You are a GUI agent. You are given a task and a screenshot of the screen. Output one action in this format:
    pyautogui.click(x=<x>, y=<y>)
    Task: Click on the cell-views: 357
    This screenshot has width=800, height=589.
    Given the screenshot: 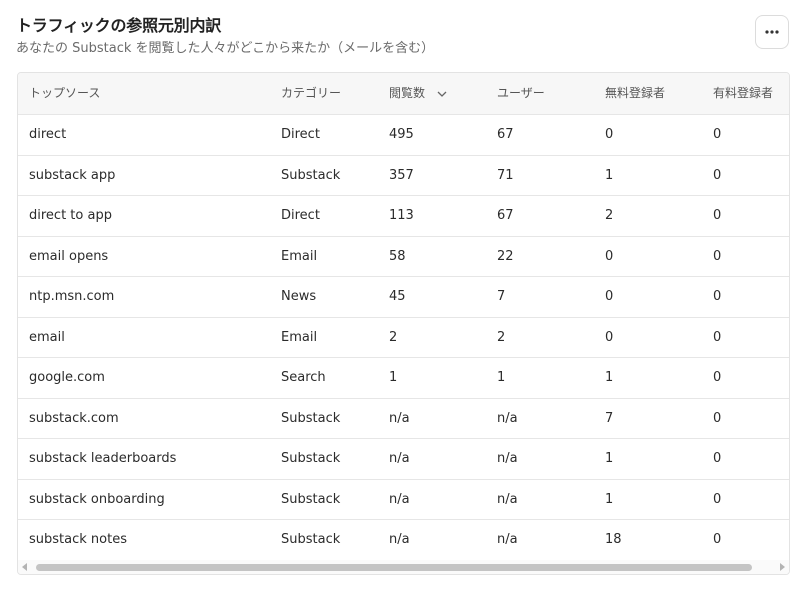 What is the action you would take?
    pyautogui.click(x=401, y=175)
    